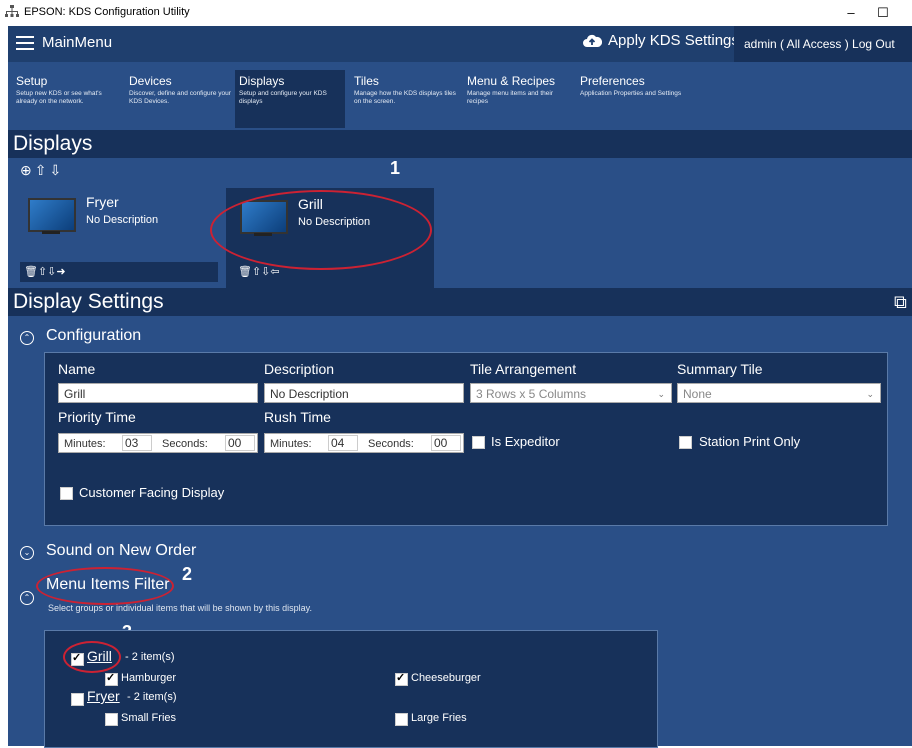 This screenshot has width=912, height=748. Describe the element at coordinates (187, 574) in the screenshot. I see `annotation-label-2: 2` at that location.